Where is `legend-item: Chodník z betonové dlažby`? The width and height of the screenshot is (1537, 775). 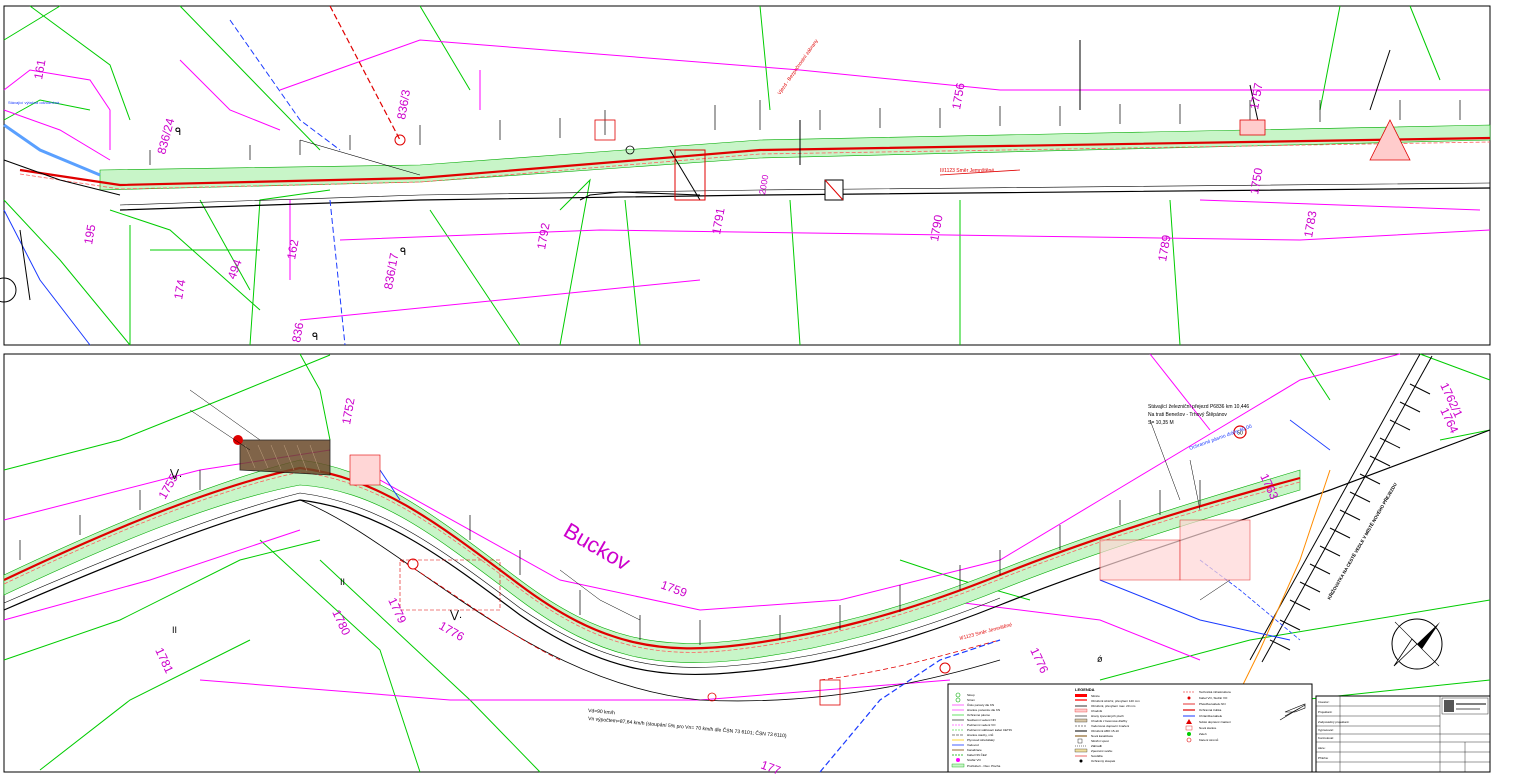
legend-item: Chodník z betonové dlažby is located at coordinates (1109, 721).